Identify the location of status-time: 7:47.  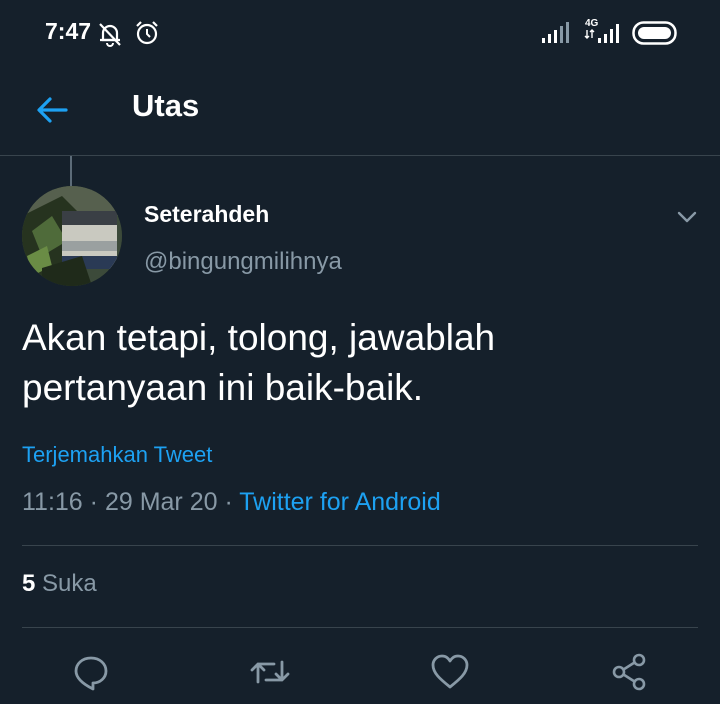
(68, 31).